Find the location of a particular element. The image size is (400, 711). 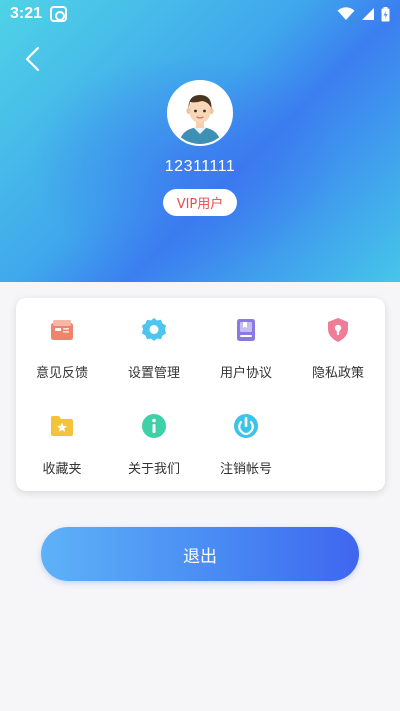

power-icon is located at coordinates (246, 426).